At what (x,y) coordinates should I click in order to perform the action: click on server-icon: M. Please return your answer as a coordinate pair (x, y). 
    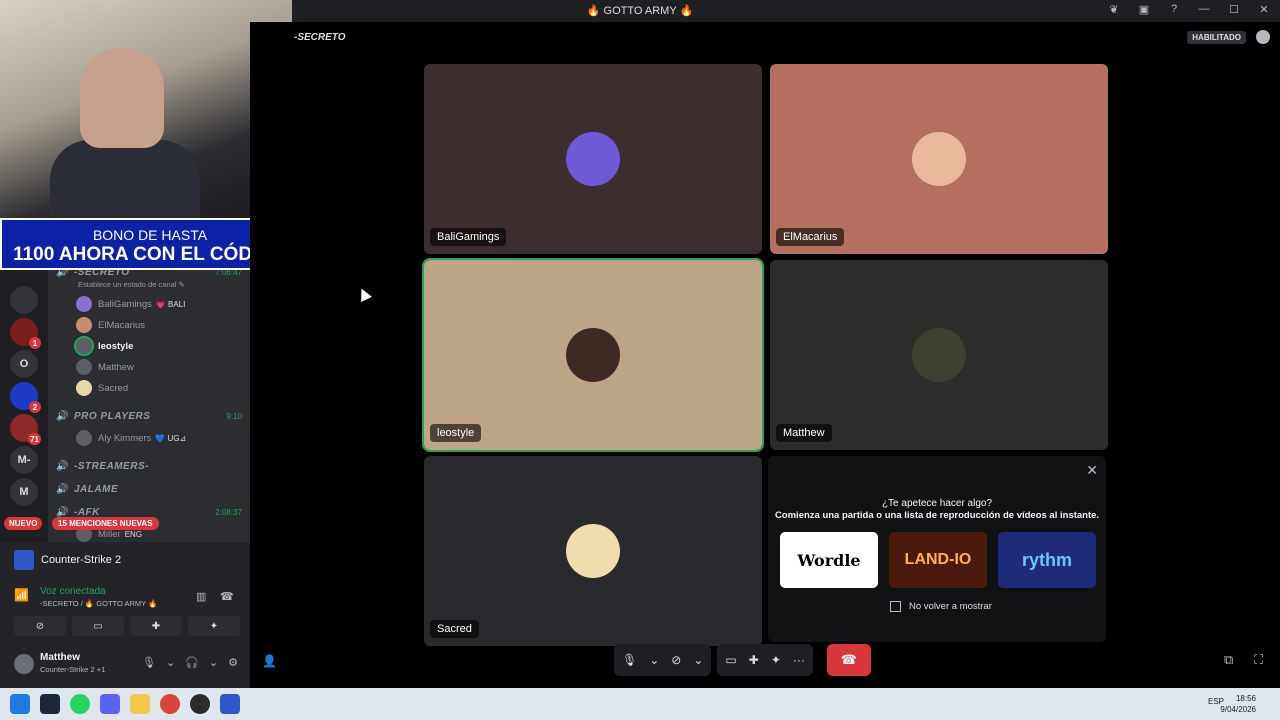
    Looking at the image, I should click on (24, 492).